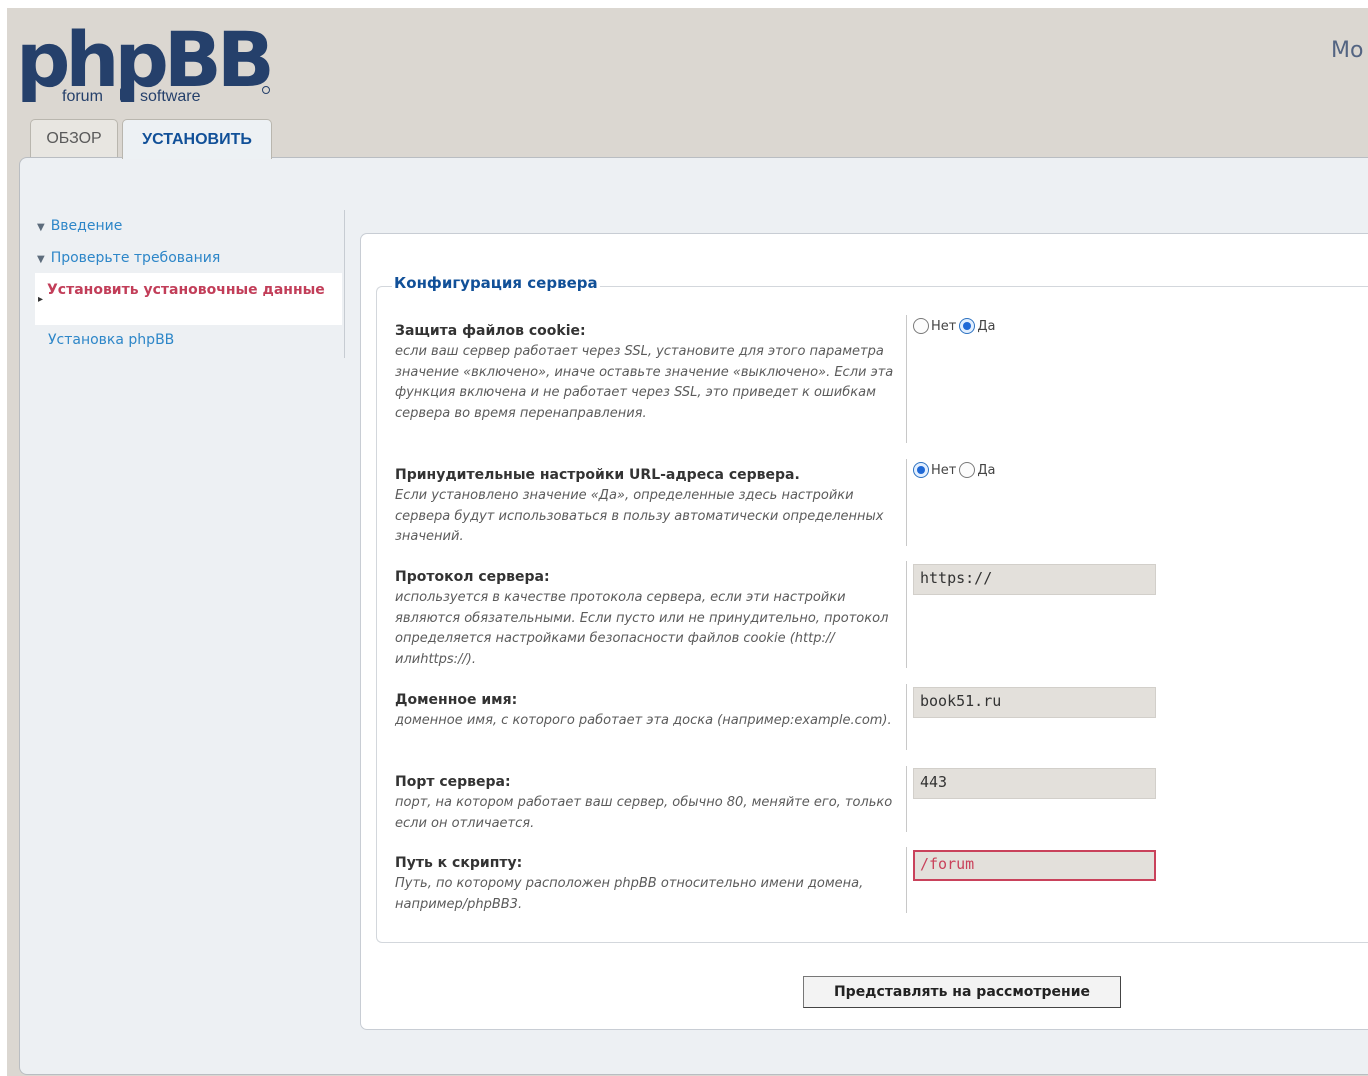 Image resolution: width=1368 pixels, height=1076 pixels. Describe the element at coordinates (967, 470) in the screenshot. I see `force-server-vars-yes-radio` at that location.